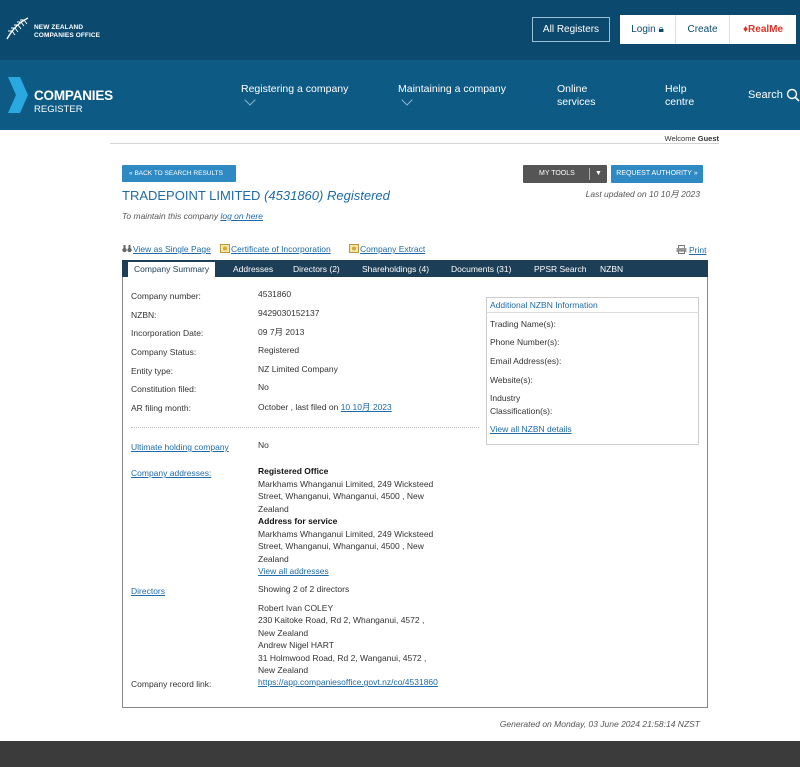  What do you see at coordinates (703, 29) in the screenshot?
I see `create-button: Create` at bounding box center [703, 29].